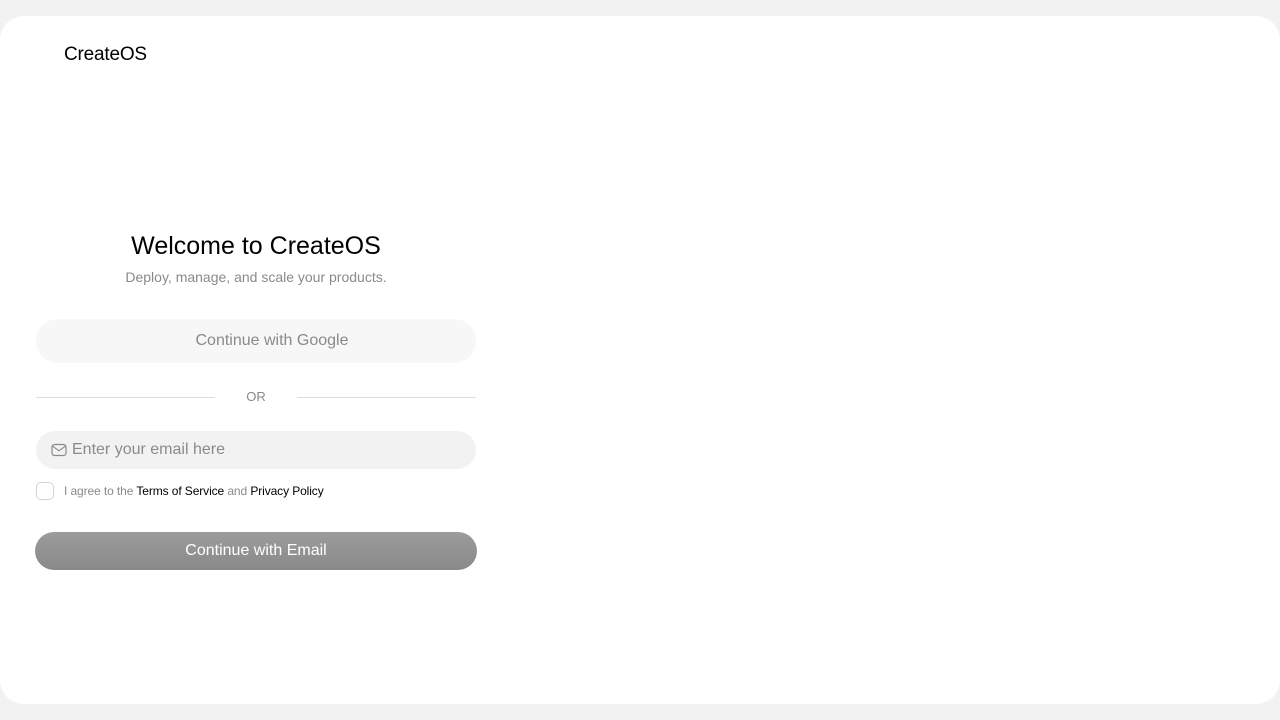 Image resolution: width=1280 pixels, height=720 pixels. Describe the element at coordinates (256, 246) in the screenshot. I see `page-title: Welcome to CreateOS` at that location.